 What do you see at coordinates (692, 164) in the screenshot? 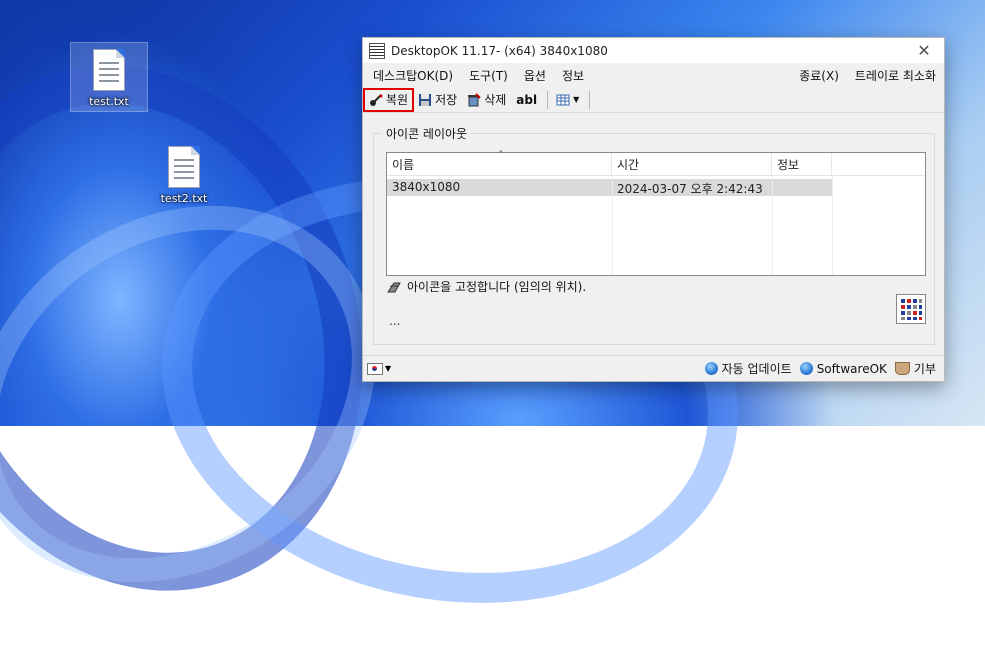
I see `column-header-time: 시간` at bounding box center [692, 164].